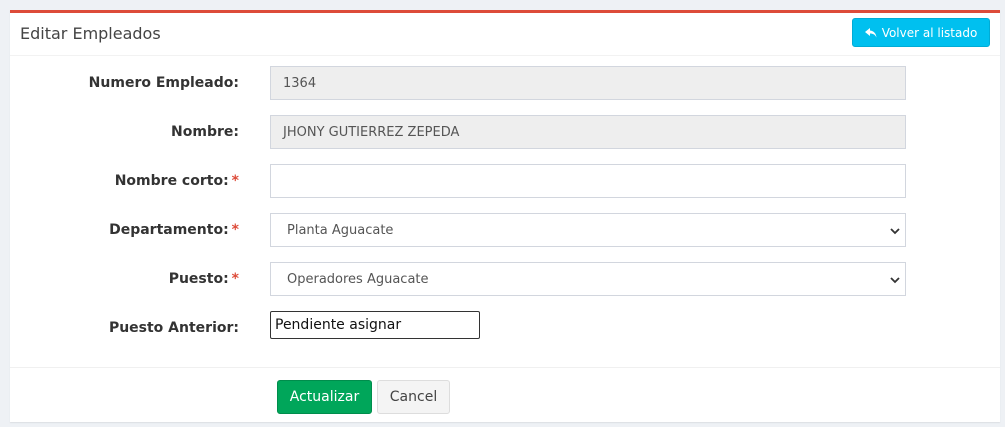 Image resolution: width=1005 pixels, height=427 pixels. I want to click on field-row-puesto-anterior: Puesto Anterior: Pendiente asignar, so click(505, 328).